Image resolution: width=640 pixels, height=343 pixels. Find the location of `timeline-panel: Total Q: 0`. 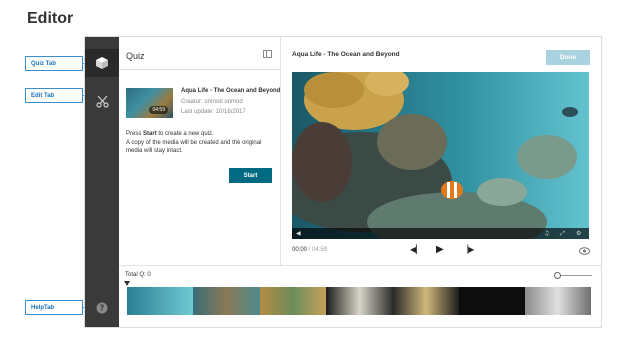

timeline-panel: Total Q: 0 is located at coordinates (360, 296).